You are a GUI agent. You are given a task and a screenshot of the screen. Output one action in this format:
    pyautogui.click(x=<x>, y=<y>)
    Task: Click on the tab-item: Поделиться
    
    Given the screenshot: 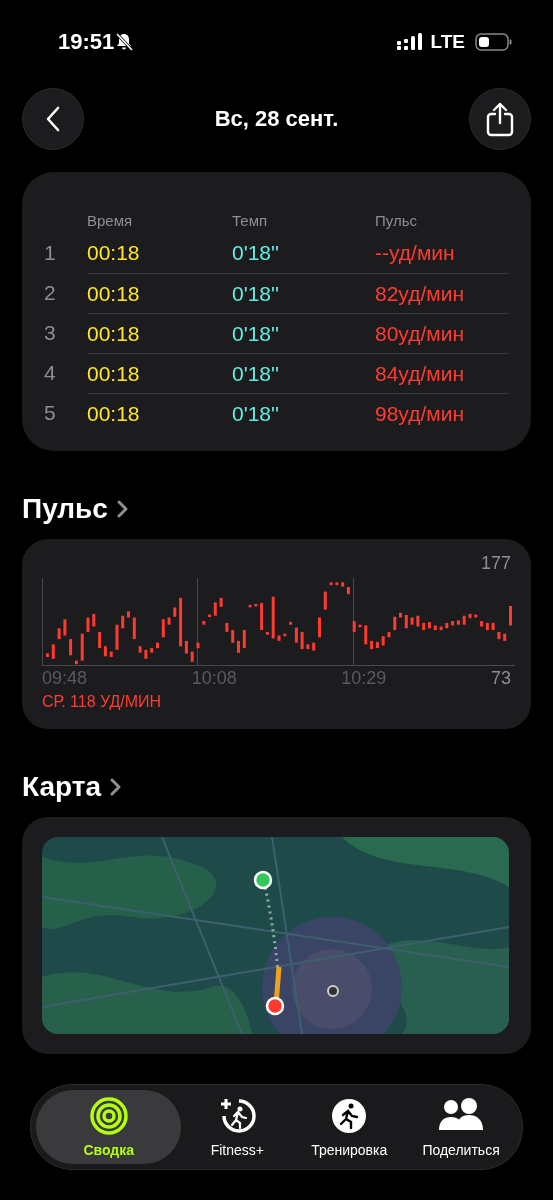 What is the action you would take?
    pyautogui.click(x=461, y=1127)
    